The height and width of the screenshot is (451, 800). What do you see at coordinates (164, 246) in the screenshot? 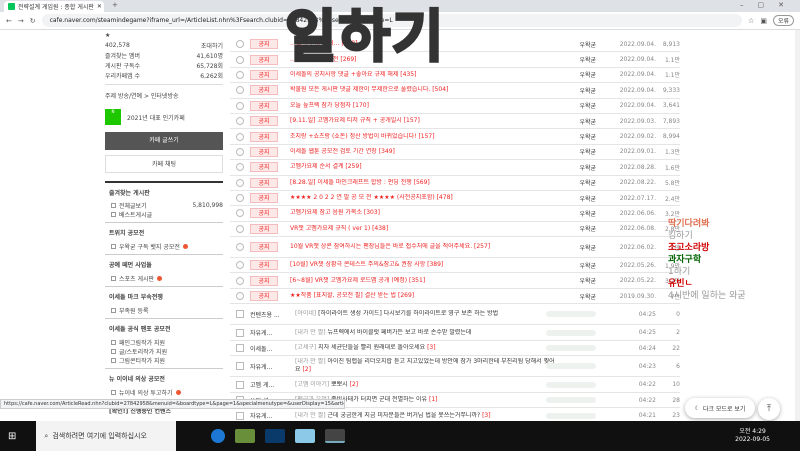
I see `sidebar-board-item: 우왁굳 구독 뱃지 공모전` at bounding box center [164, 246].